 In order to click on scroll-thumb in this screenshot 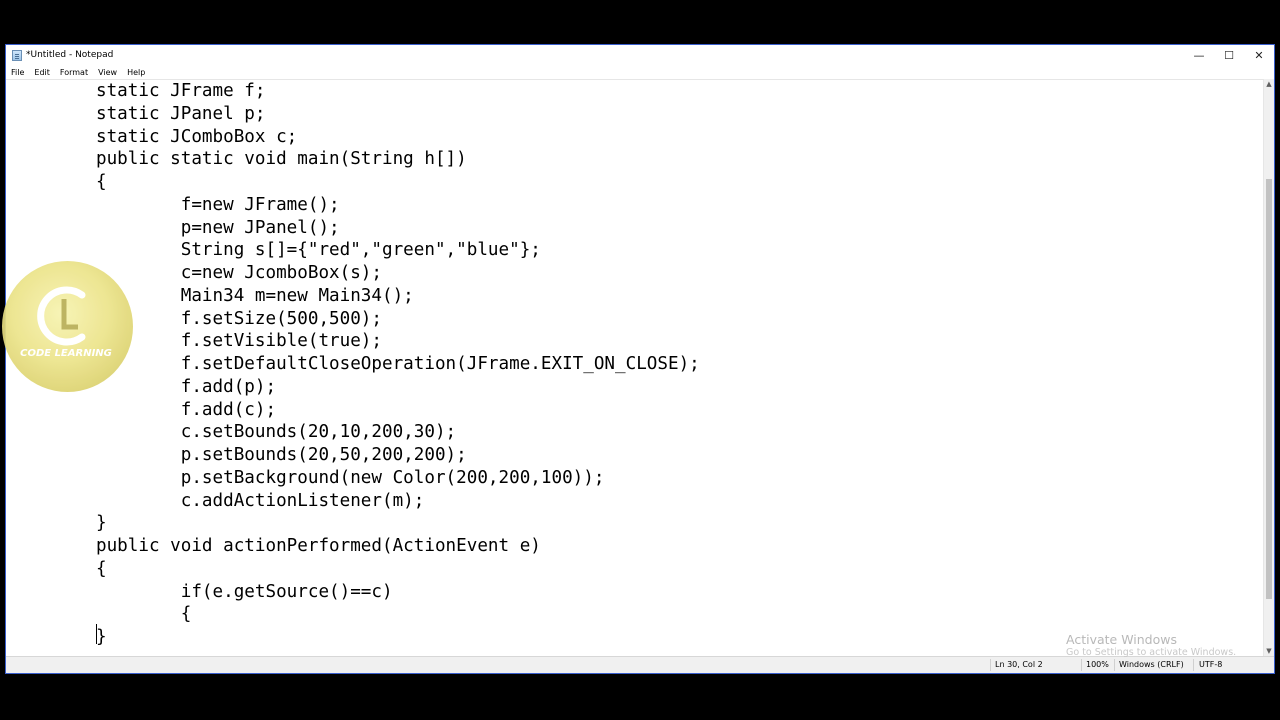, I will do `click(1269, 389)`.